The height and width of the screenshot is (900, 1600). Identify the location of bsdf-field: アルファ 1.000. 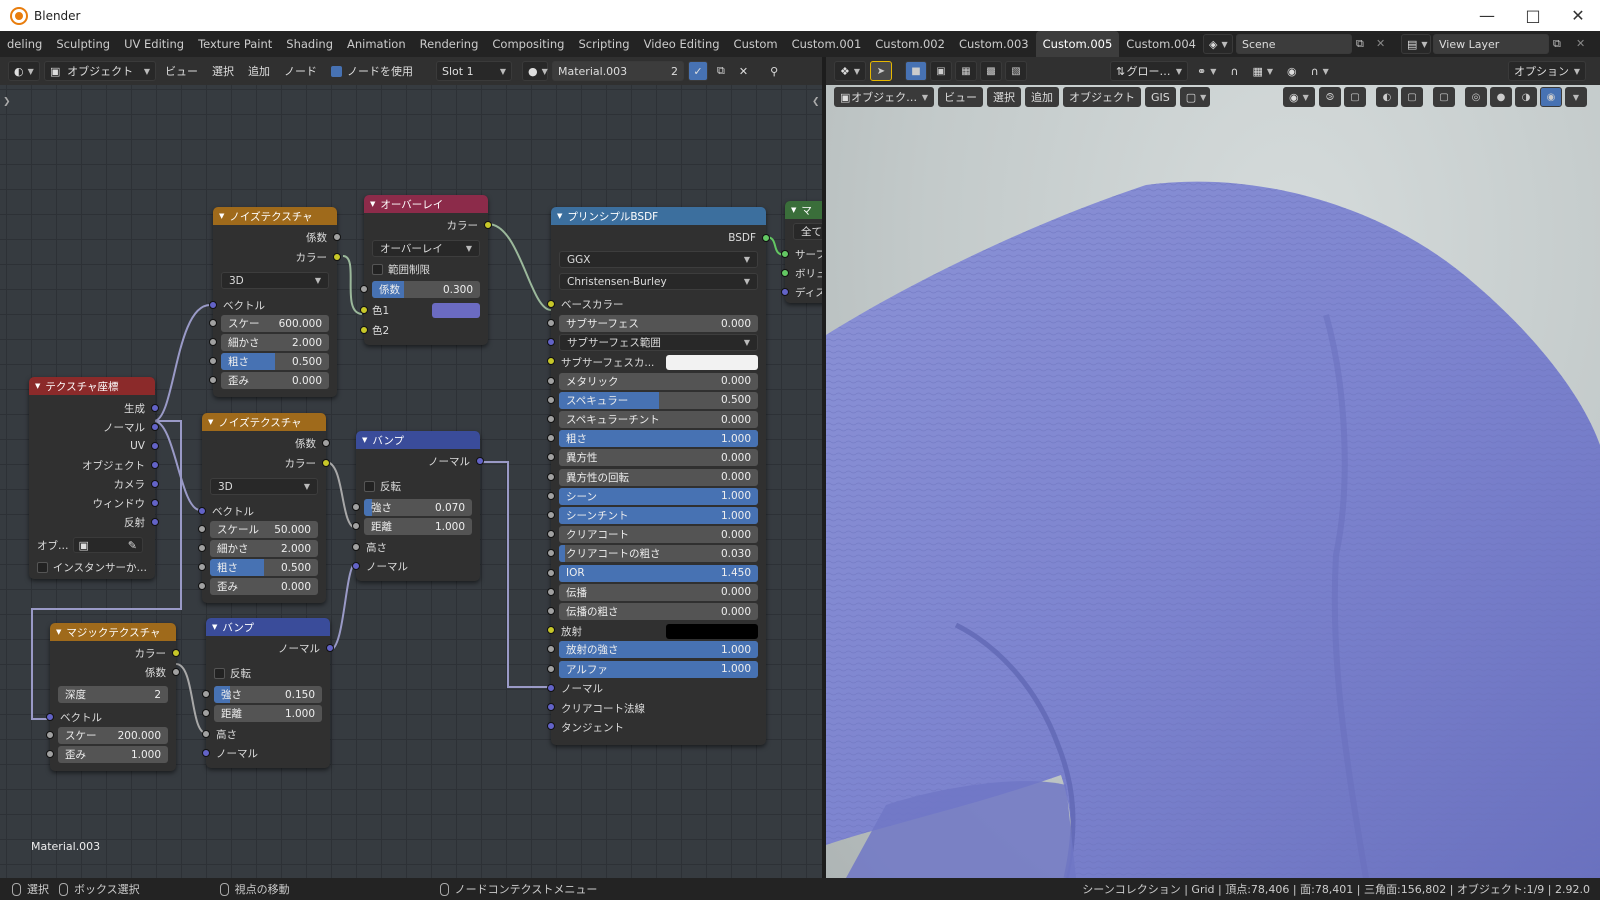
(658, 669).